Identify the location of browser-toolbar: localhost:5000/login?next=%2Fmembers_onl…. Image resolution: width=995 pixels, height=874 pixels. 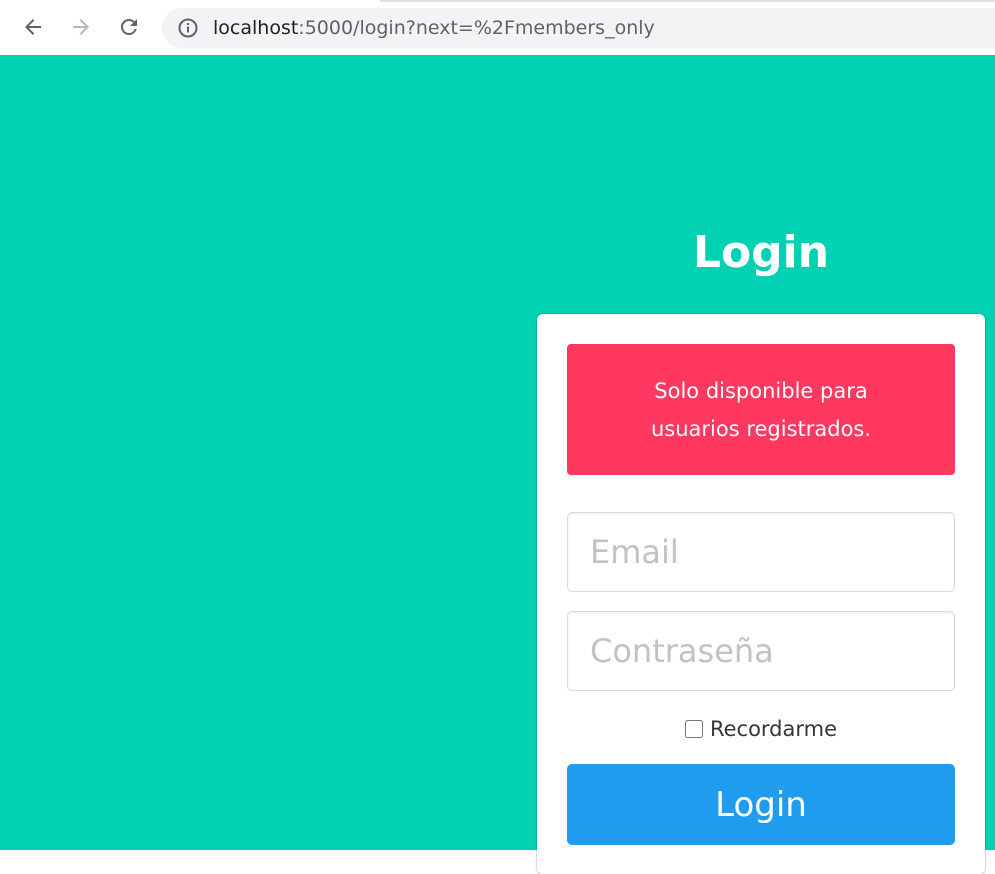
(497, 27).